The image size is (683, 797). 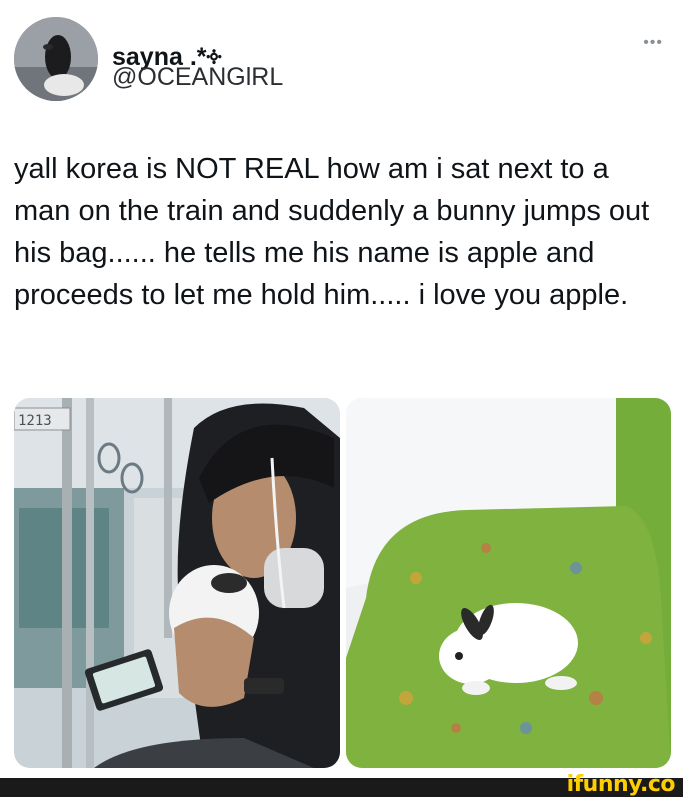 I want to click on avatar, so click(x=56, y=59).